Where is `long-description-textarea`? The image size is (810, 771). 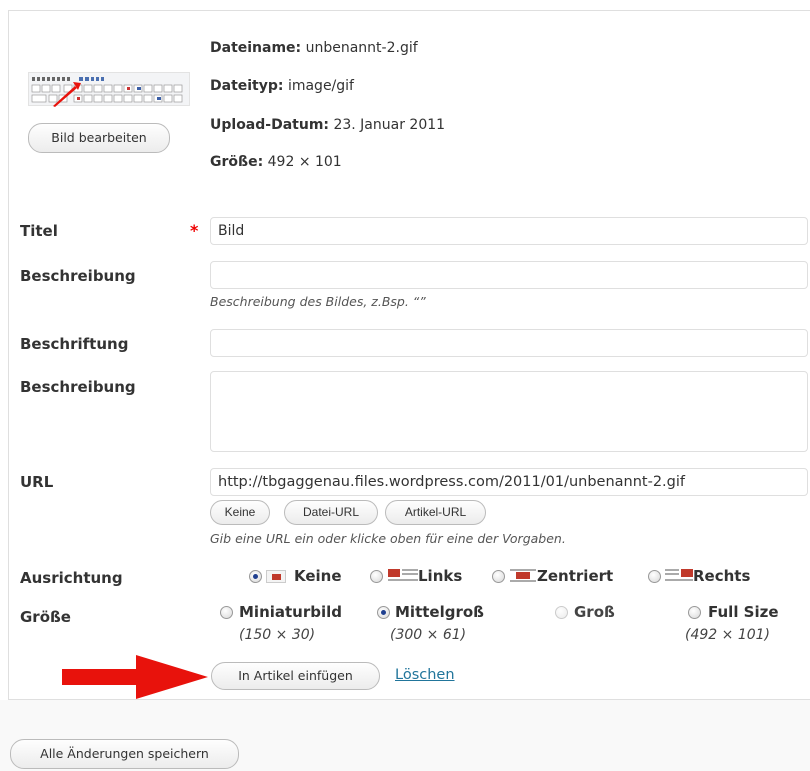 long-description-textarea is located at coordinates (509, 411).